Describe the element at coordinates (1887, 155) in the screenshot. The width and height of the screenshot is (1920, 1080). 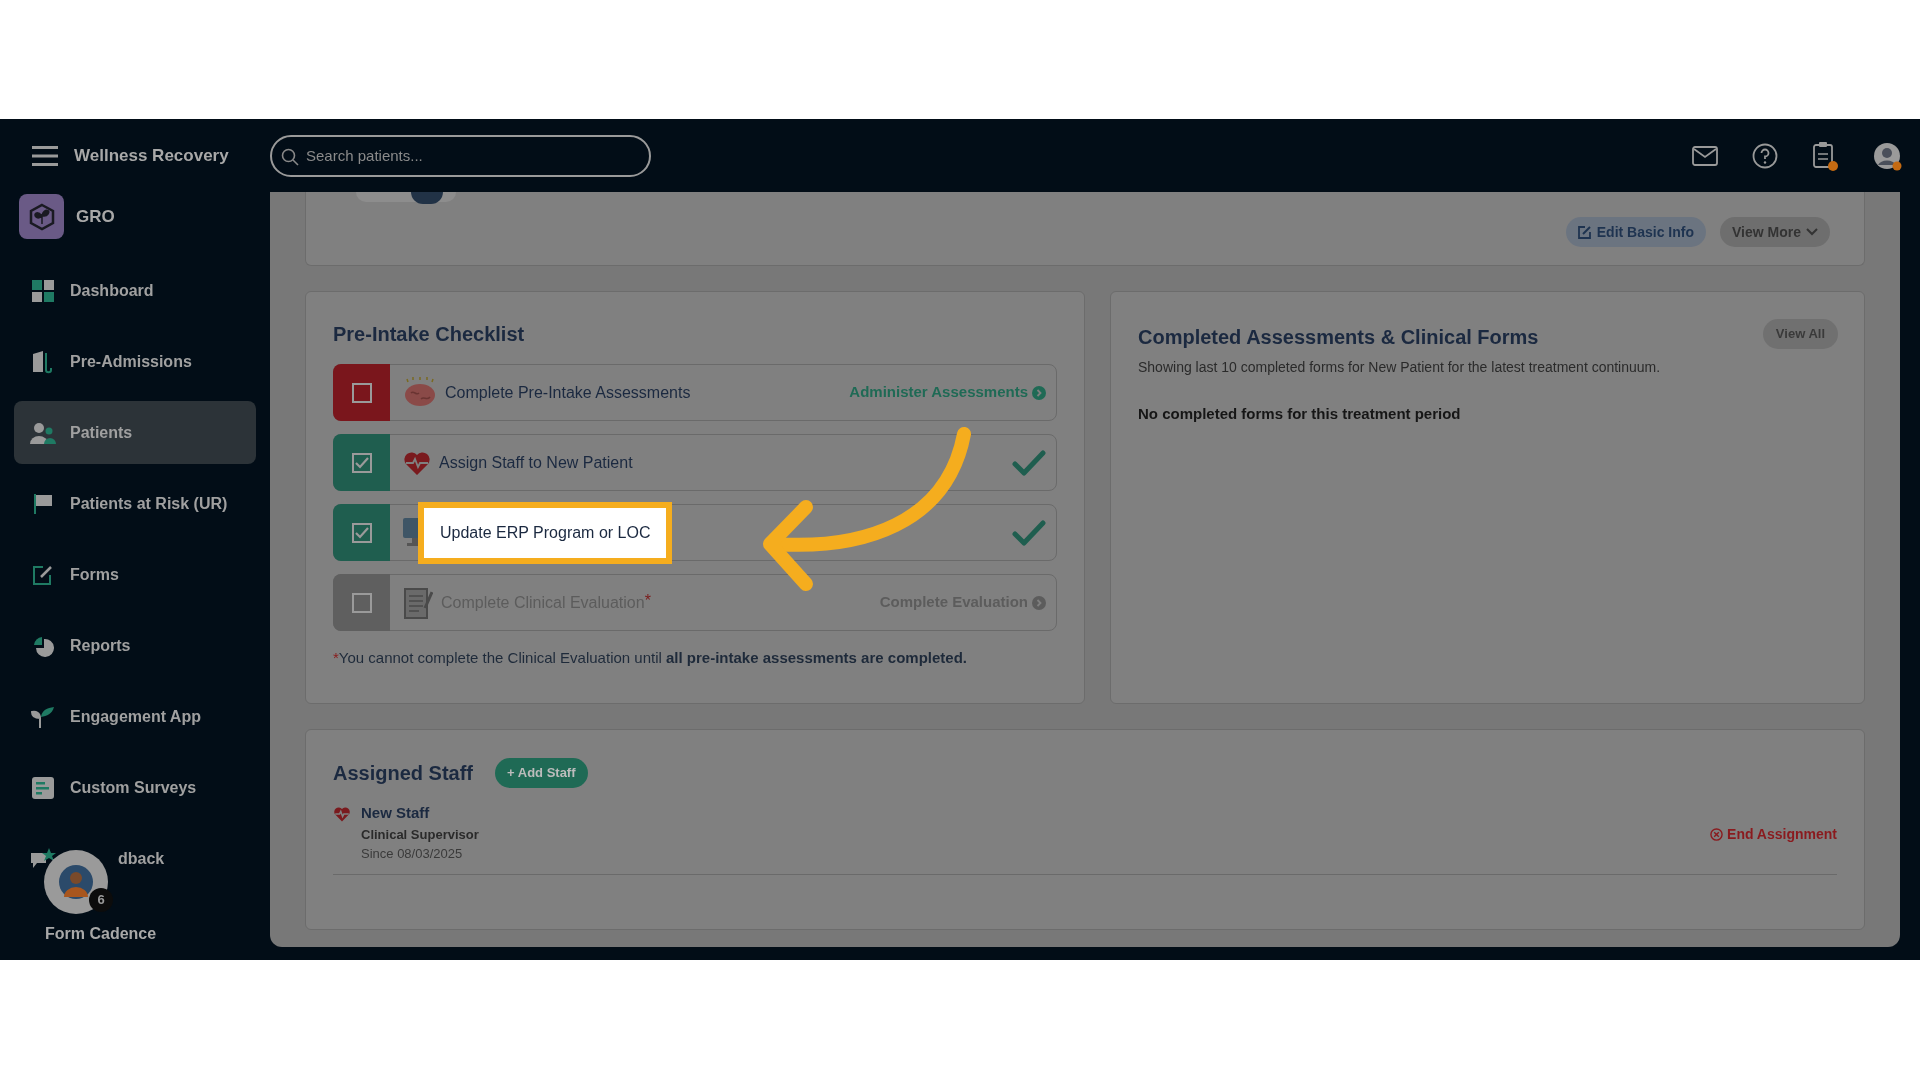
I see `user-avatar-icon` at that location.